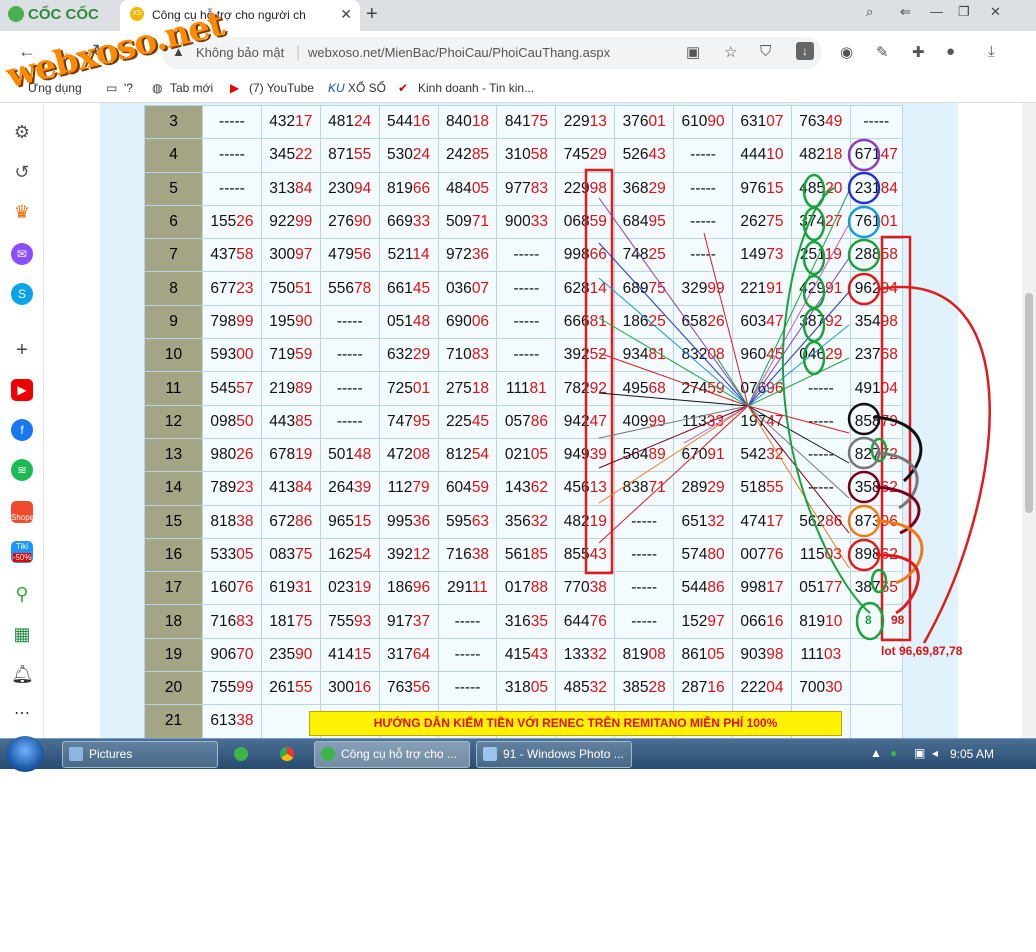  Describe the element at coordinates (22, 172) in the screenshot. I see `history-icon: ↺` at that location.